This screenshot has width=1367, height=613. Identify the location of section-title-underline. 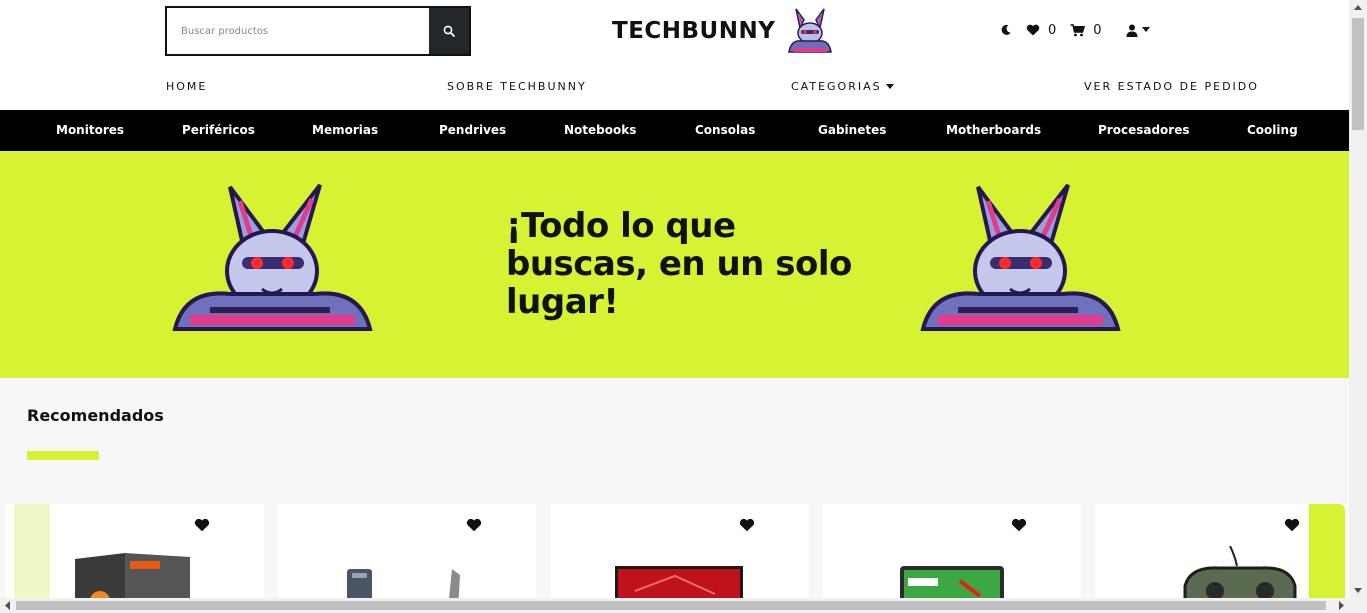
(63, 455).